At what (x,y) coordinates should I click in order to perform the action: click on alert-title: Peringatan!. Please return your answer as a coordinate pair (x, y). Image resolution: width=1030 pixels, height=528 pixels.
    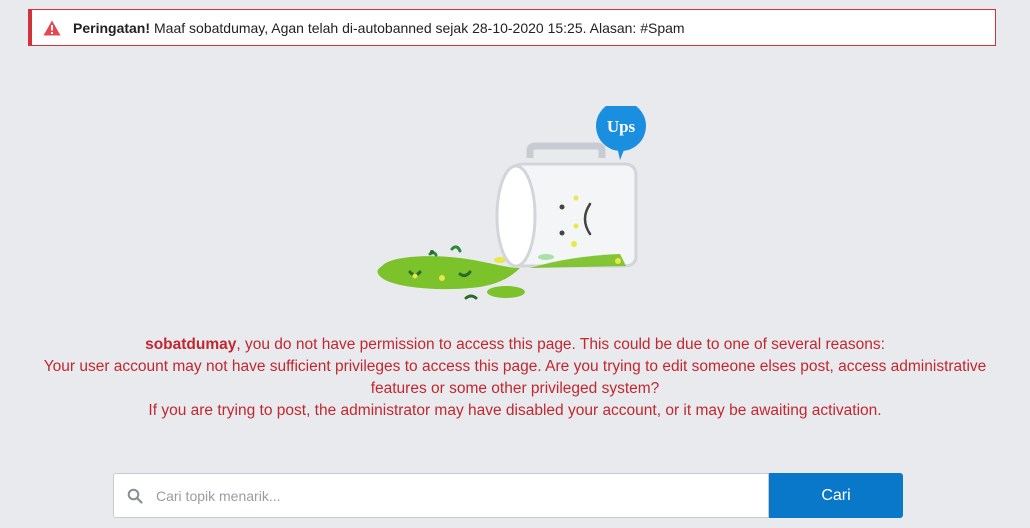
    Looking at the image, I should click on (112, 27).